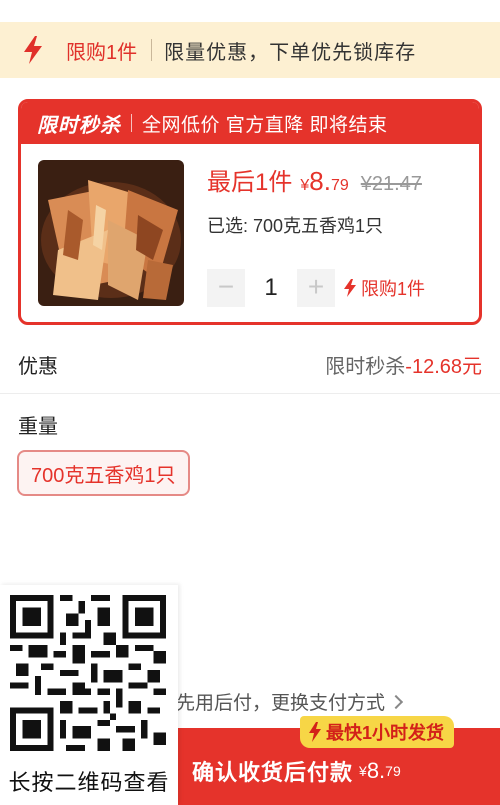 The height and width of the screenshot is (805, 500). What do you see at coordinates (250, 11) in the screenshot?
I see `top-edge` at bounding box center [250, 11].